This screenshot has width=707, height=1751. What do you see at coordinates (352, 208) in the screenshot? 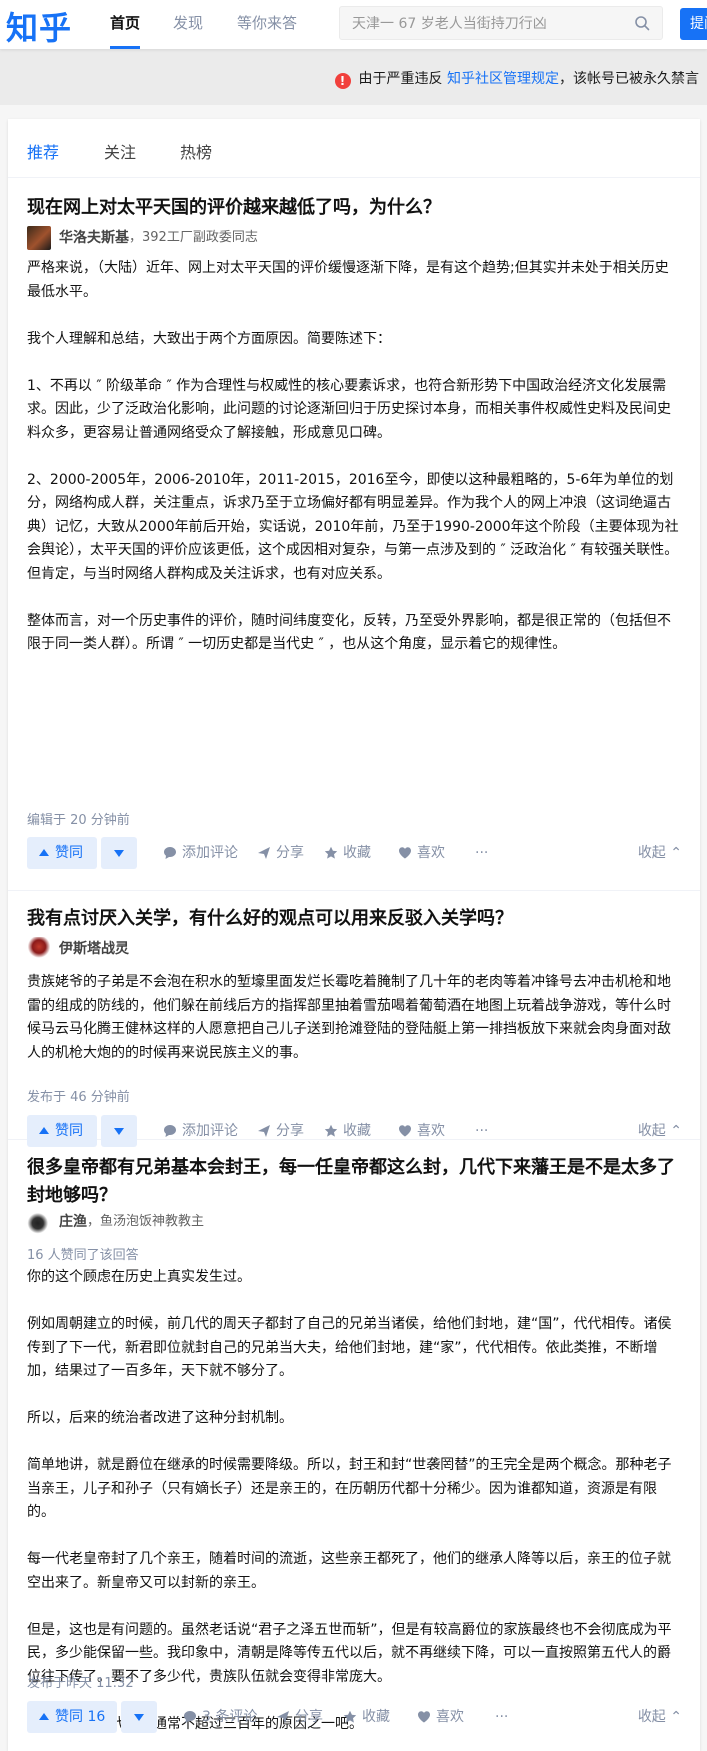
I see `question-title: 现在网上对太平天国的评价越来越低了吗，为什么？` at bounding box center [352, 208].